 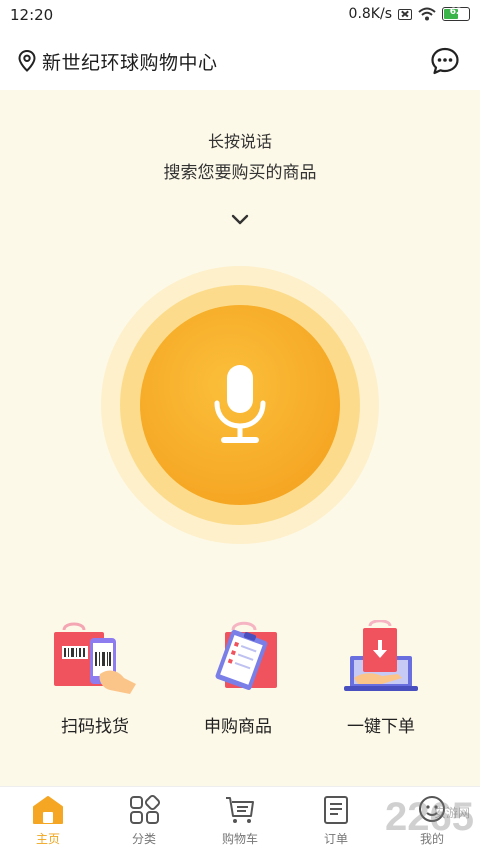 What do you see at coordinates (238, 727) in the screenshot?
I see `action-label: 申购商品` at bounding box center [238, 727].